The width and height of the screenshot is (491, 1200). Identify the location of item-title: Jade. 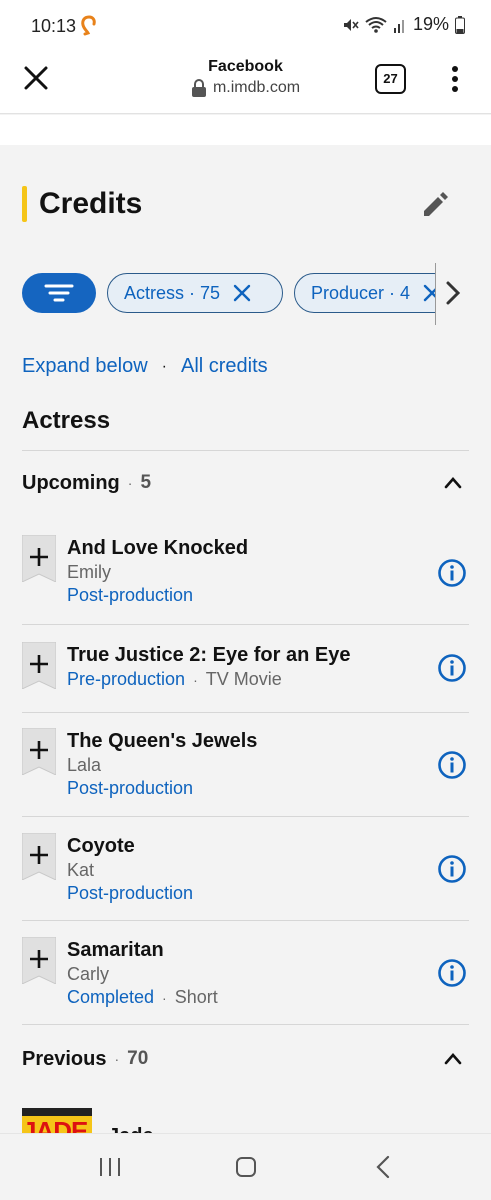
(131, 1129).